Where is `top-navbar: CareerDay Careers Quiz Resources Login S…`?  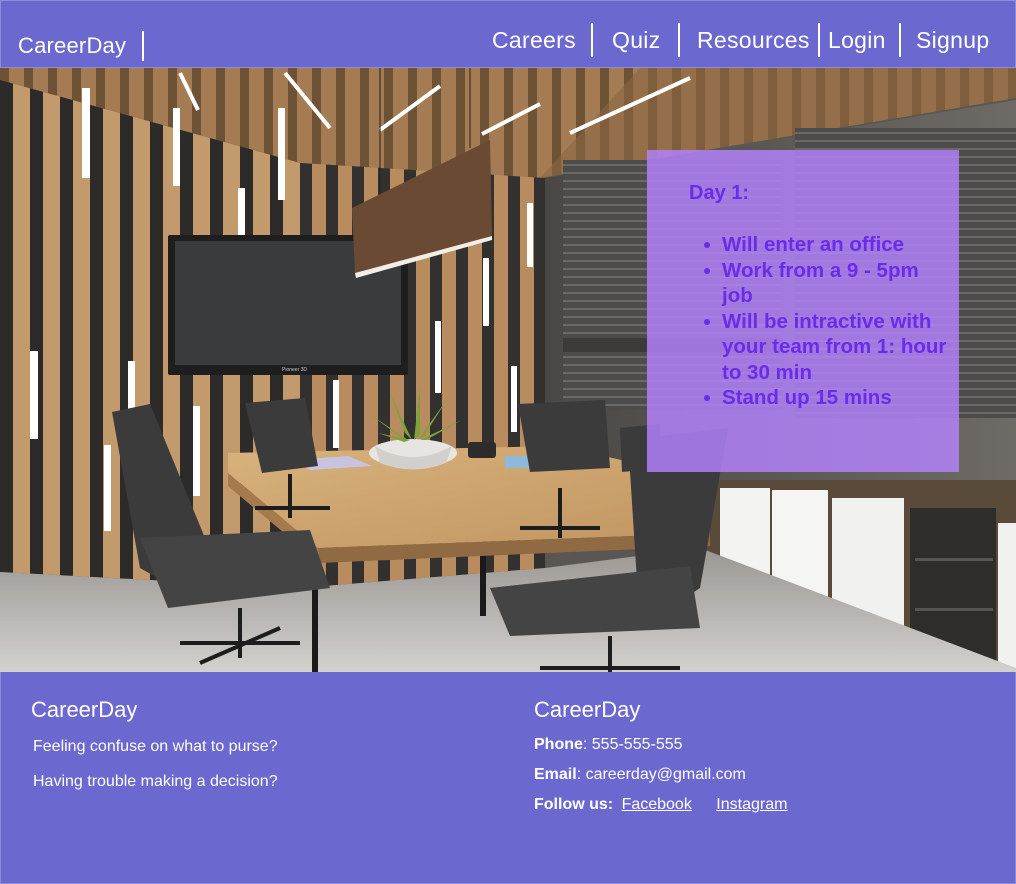
top-navbar: CareerDay Careers Quiz Resources Login S… is located at coordinates (508, 34).